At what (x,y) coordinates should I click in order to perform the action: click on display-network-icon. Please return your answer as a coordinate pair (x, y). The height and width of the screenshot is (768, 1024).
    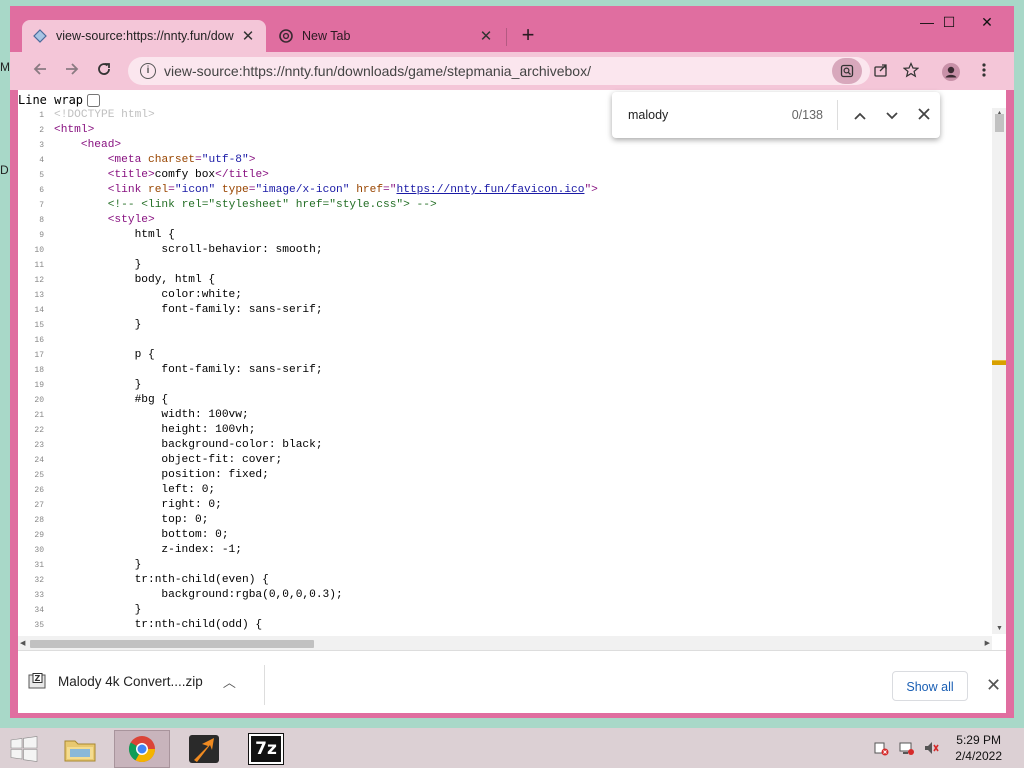
    Looking at the image, I should click on (906, 748).